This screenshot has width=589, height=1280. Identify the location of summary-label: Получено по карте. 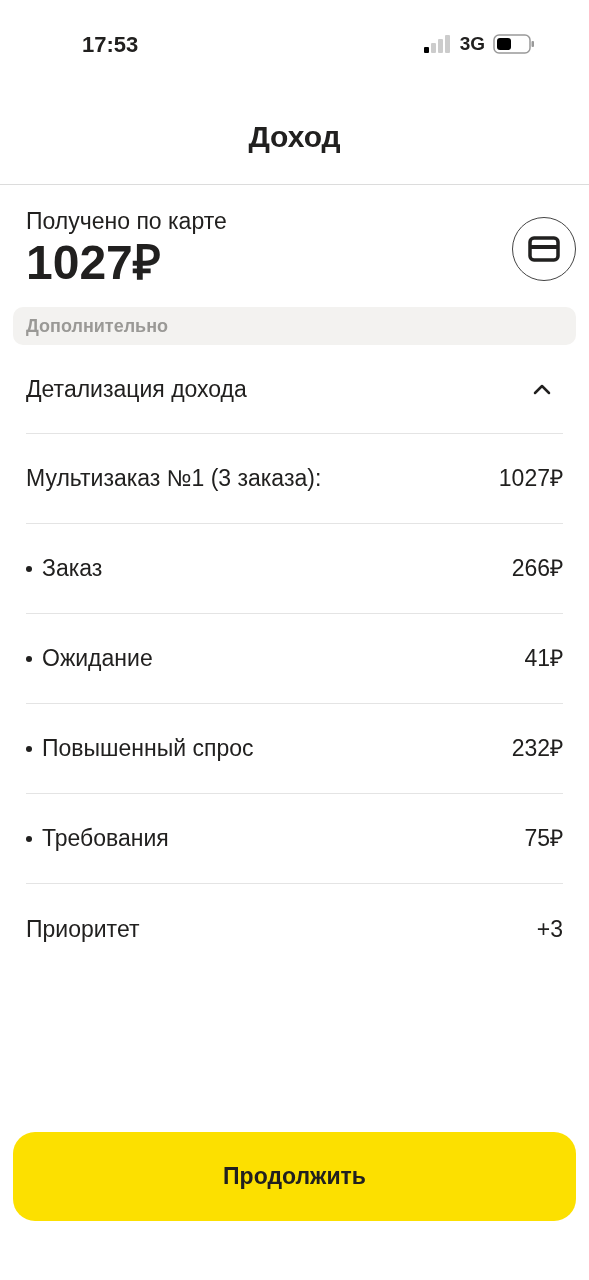
(126, 221).